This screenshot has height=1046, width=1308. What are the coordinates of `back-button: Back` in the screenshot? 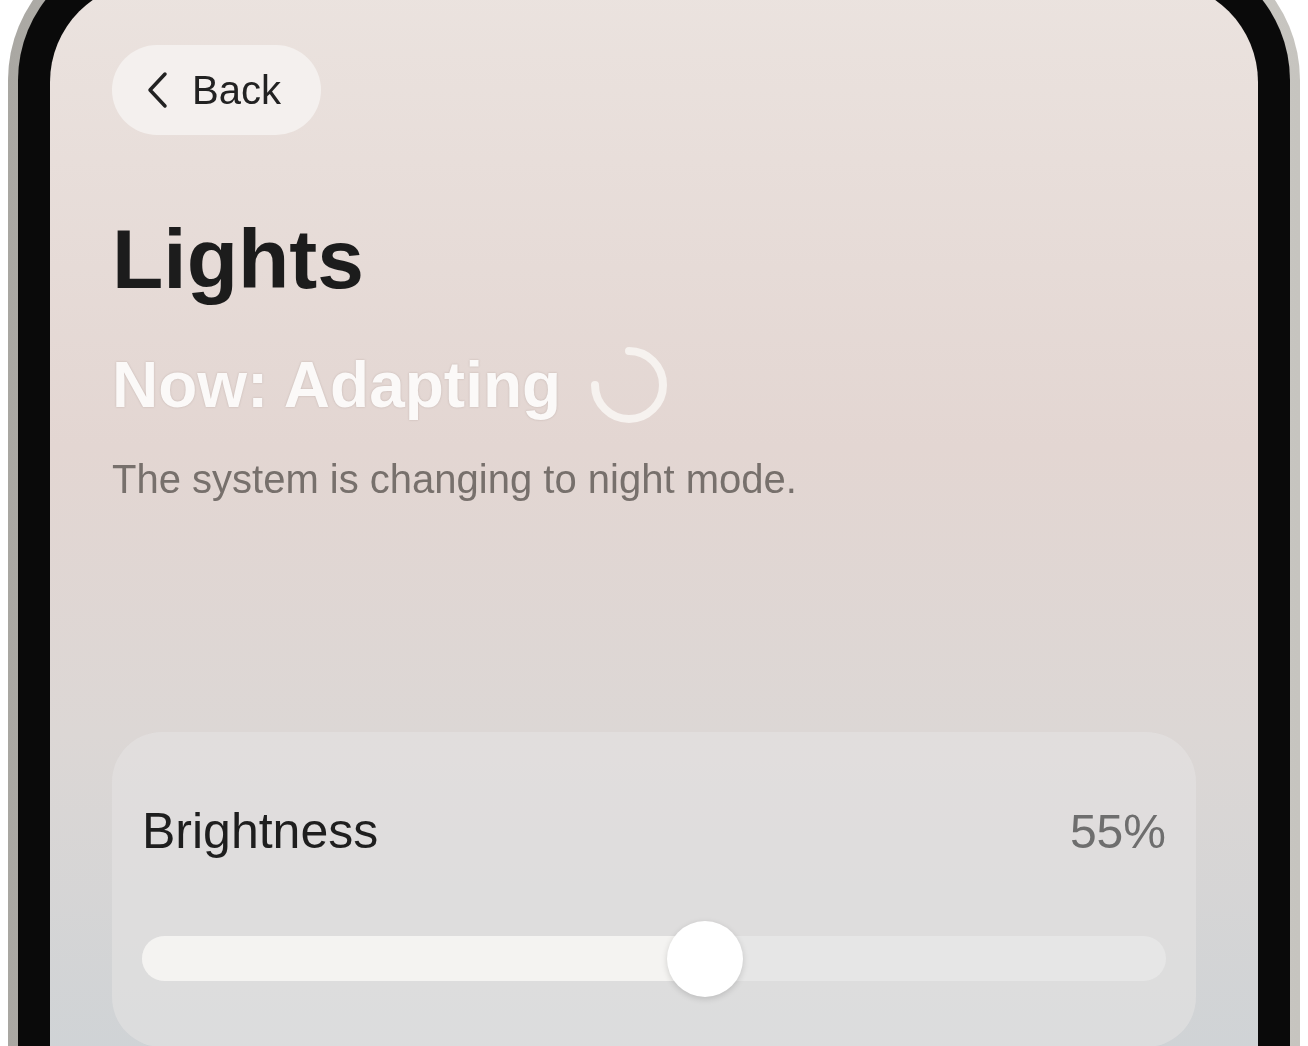 It's located at (216, 90).